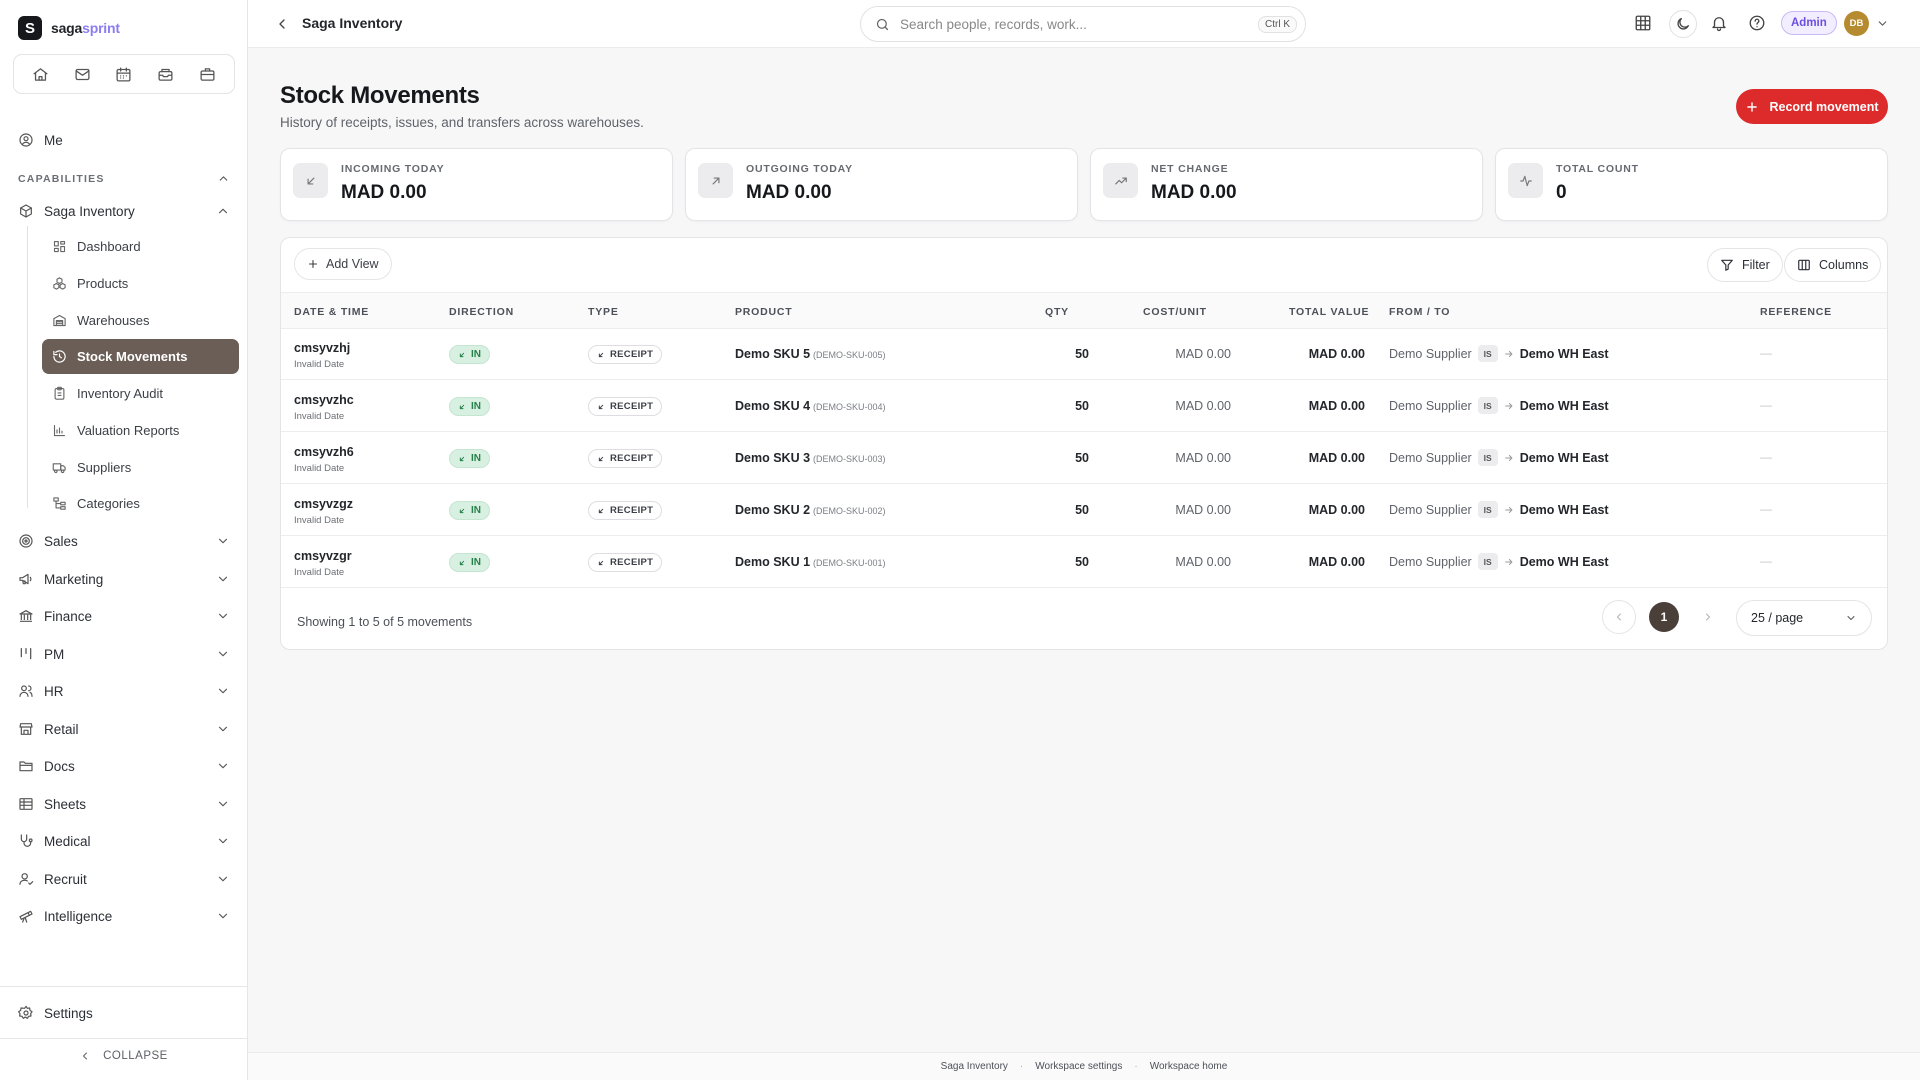 The width and height of the screenshot is (1920, 1080). What do you see at coordinates (481, 312) in the screenshot?
I see `col-direction: DIRECTION` at bounding box center [481, 312].